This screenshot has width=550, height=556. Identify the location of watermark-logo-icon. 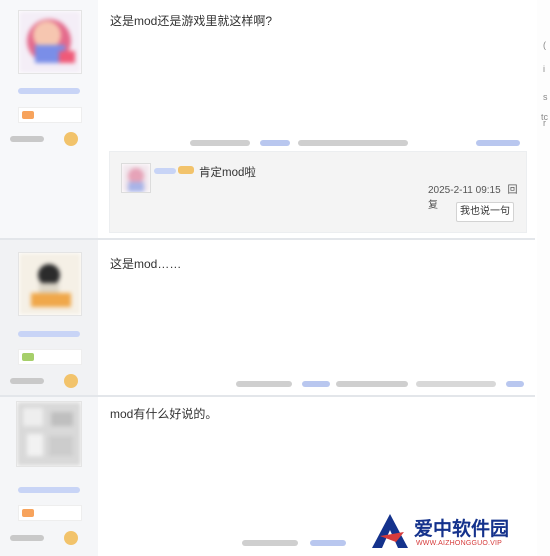
(390, 531).